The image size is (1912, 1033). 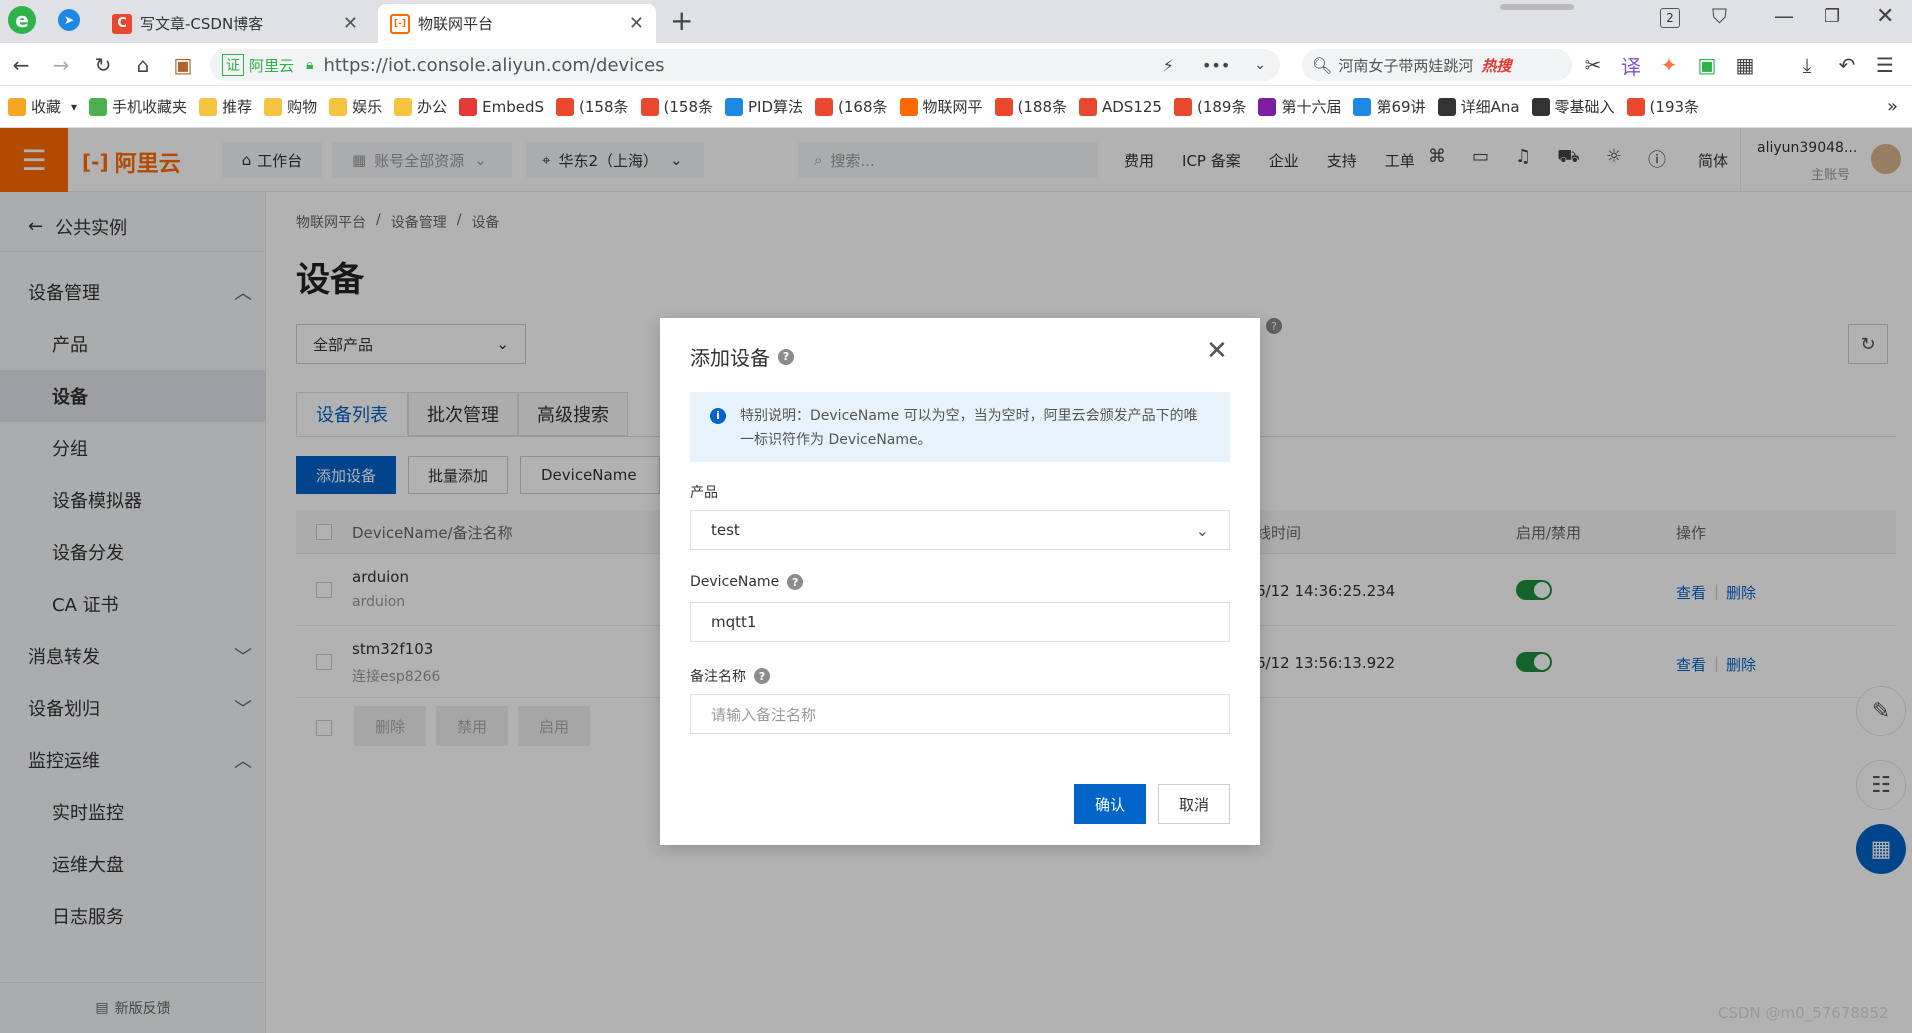 What do you see at coordinates (1892, 106) in the screenshot?
I see `more-bookmarks-icon: »` at bounding box center [1892, 106].